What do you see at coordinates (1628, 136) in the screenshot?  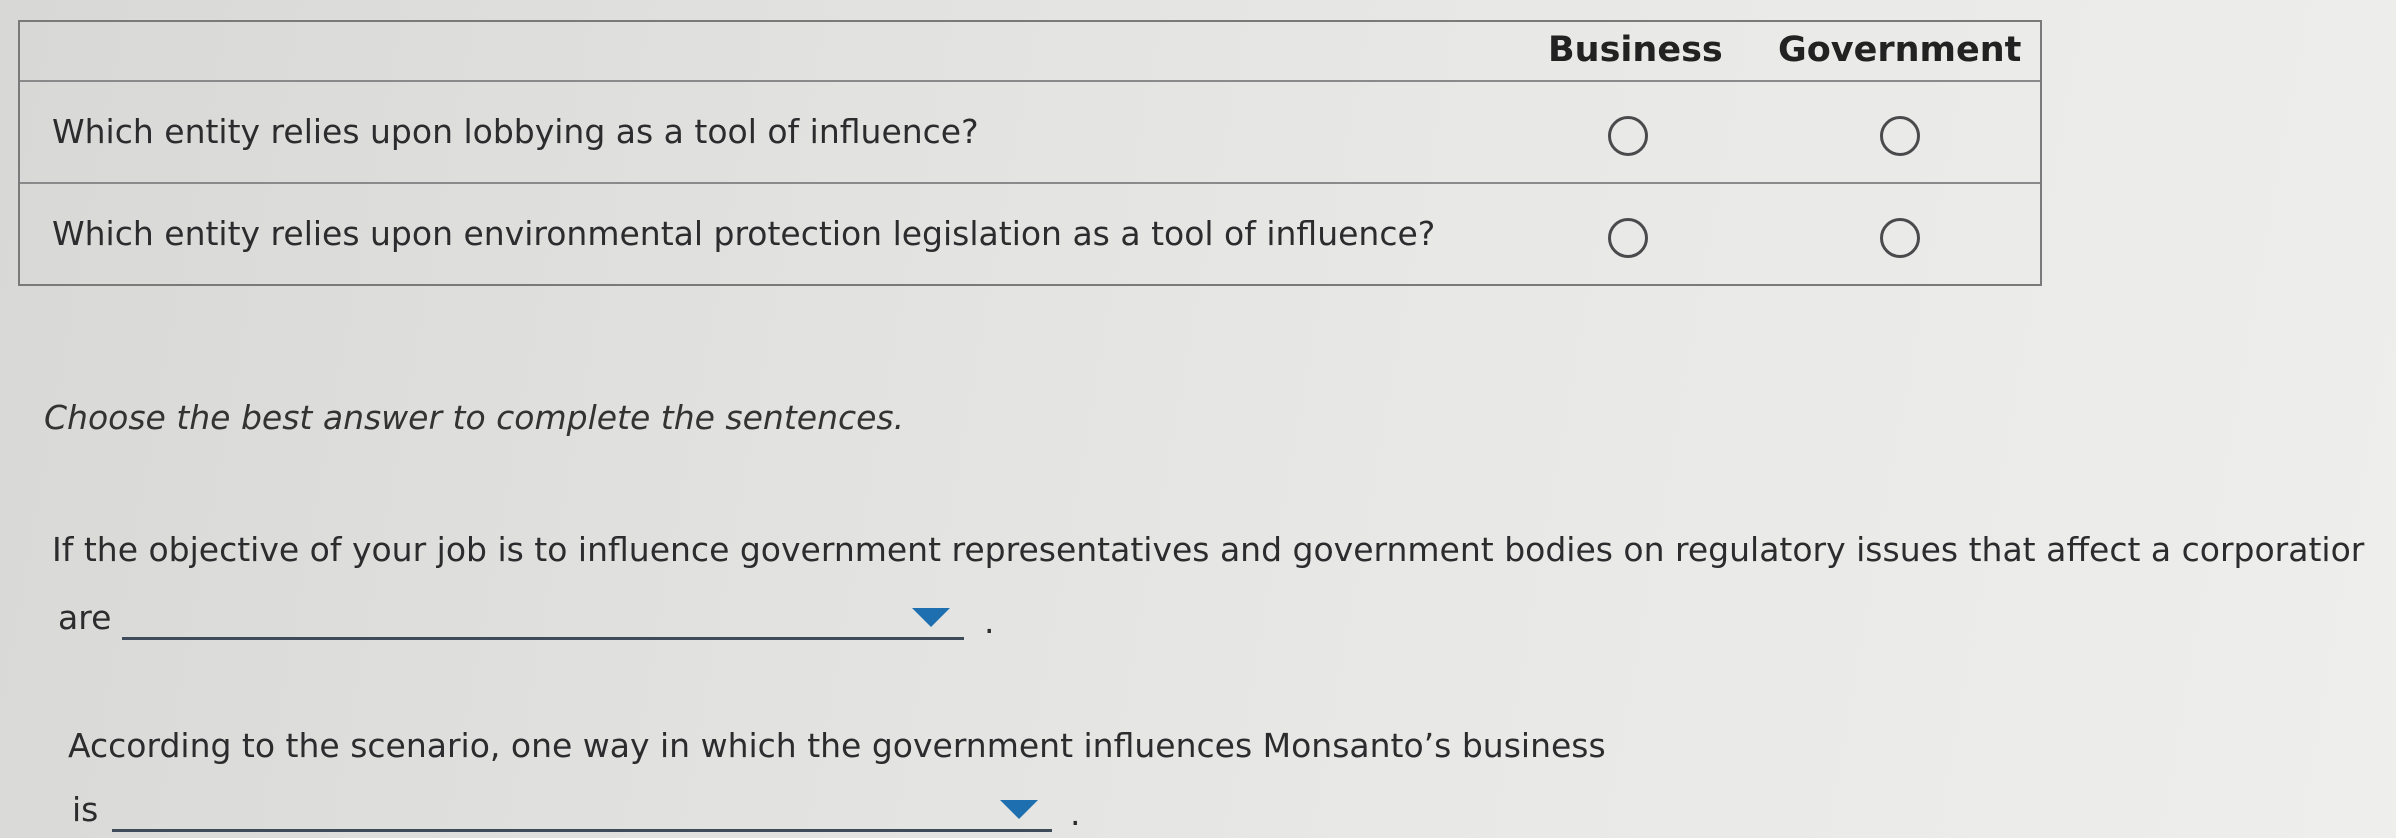 I see `radio-business-q1` at bounding box center [1628, 136].